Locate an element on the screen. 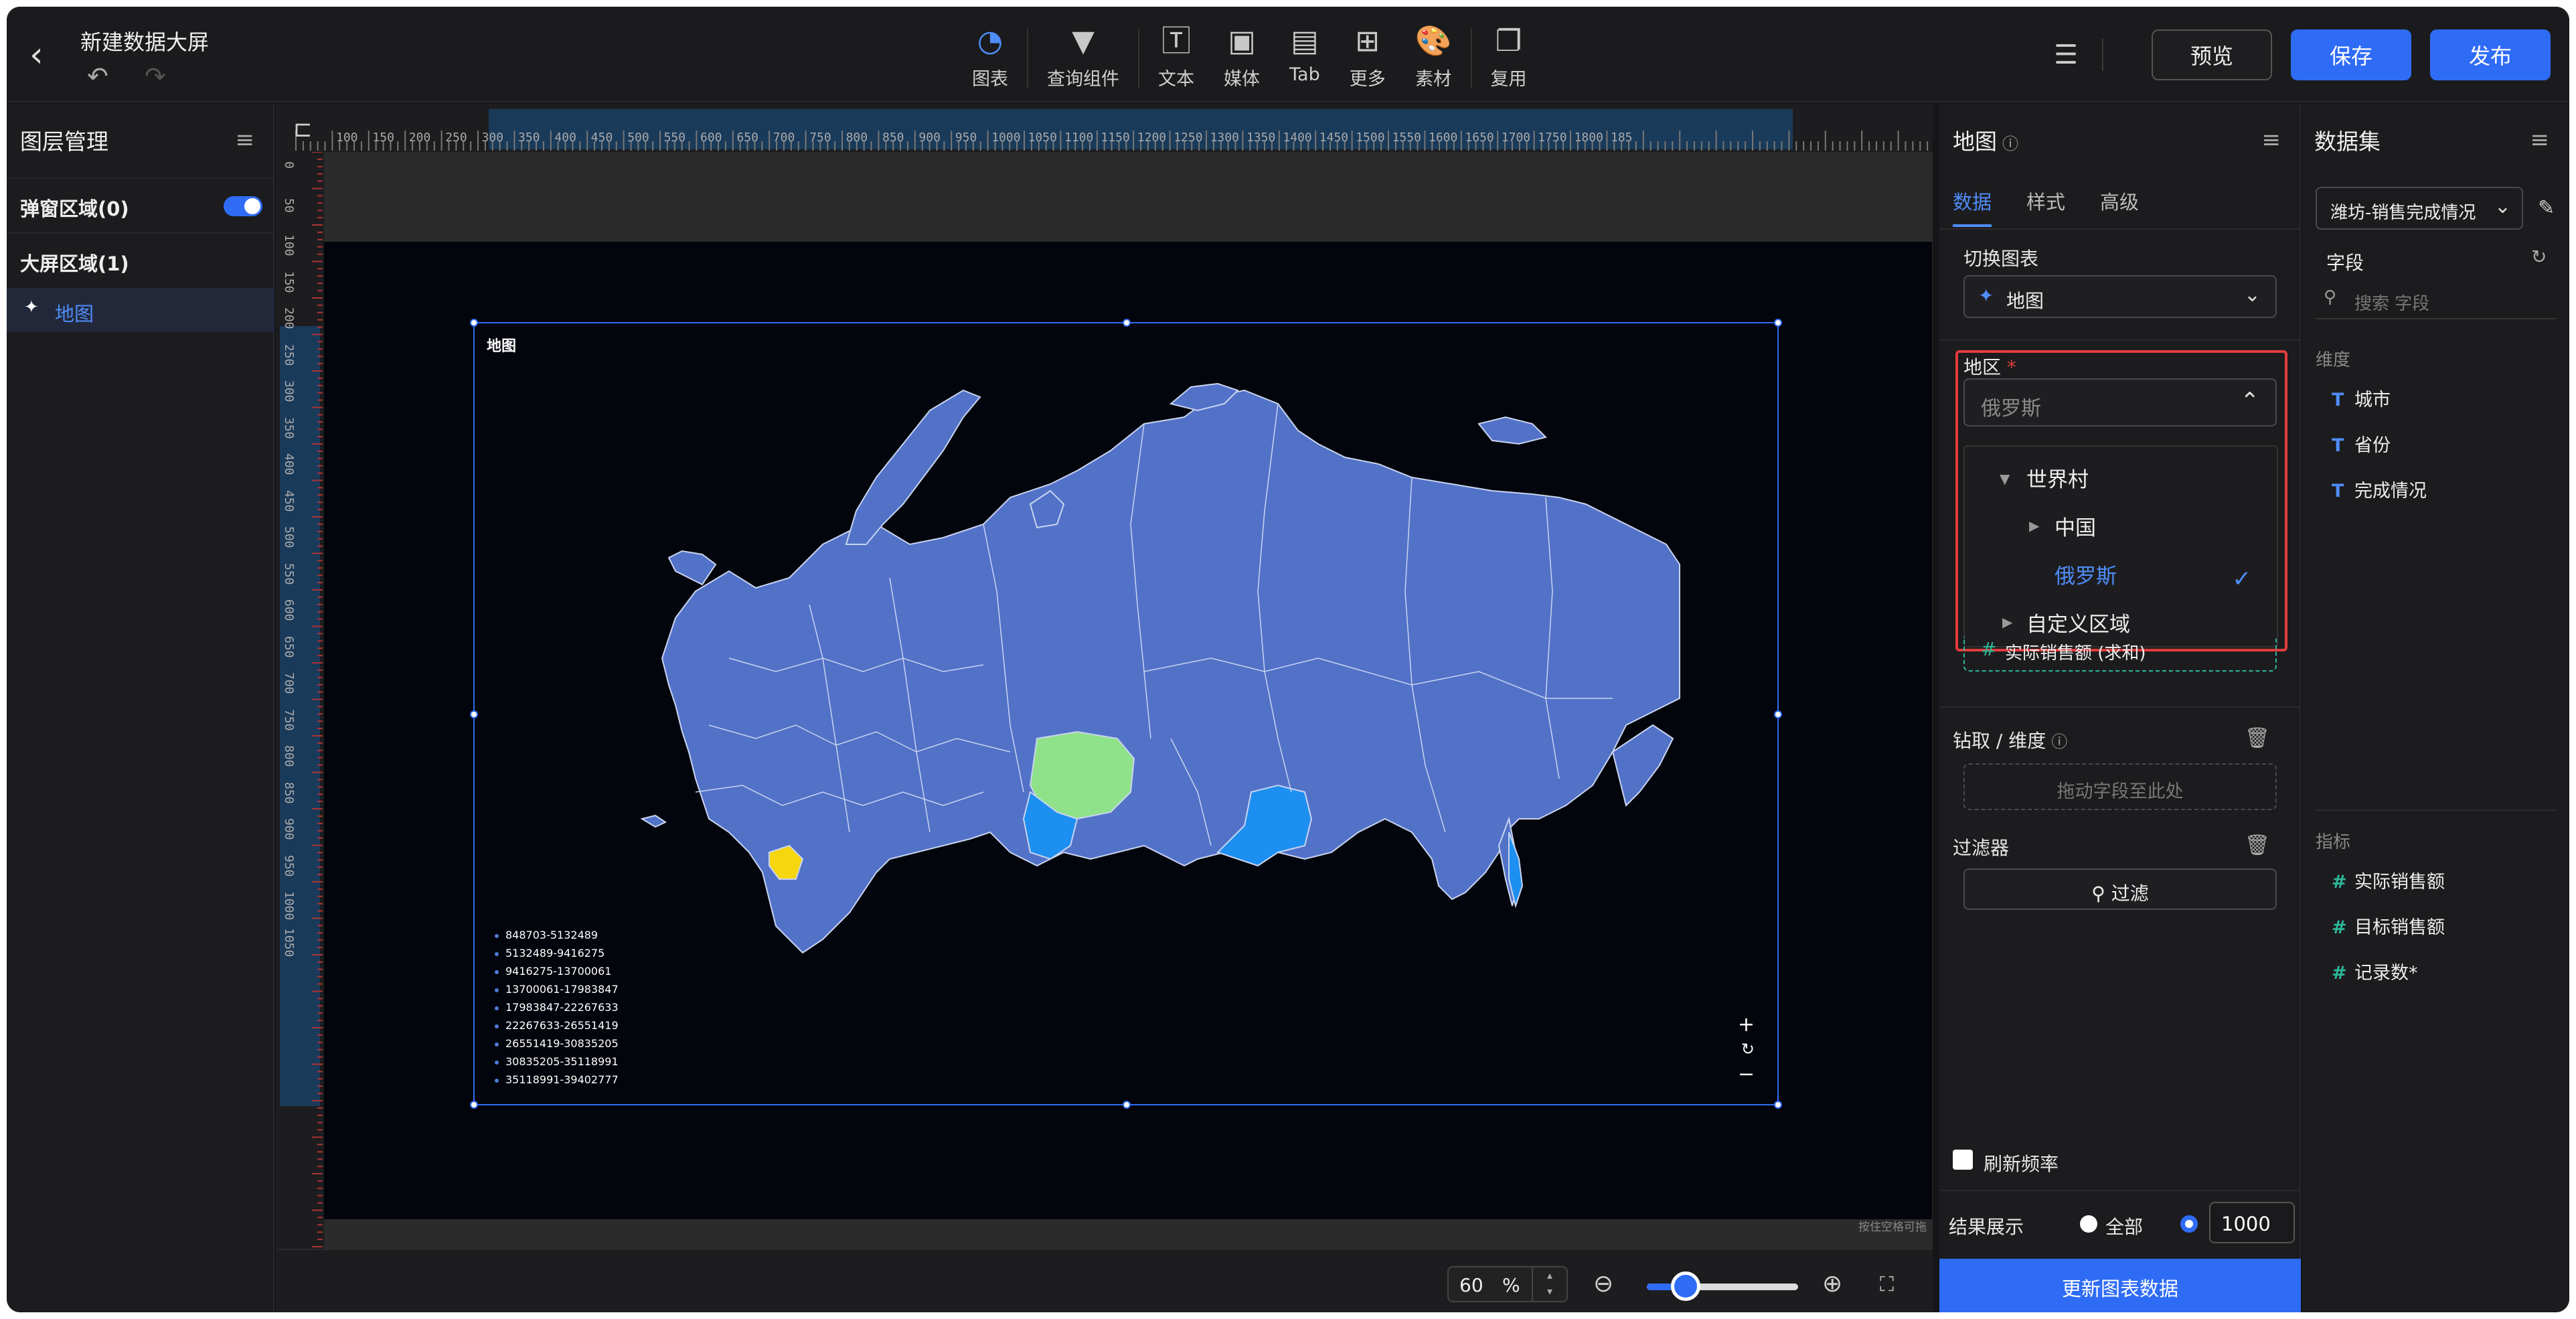  legend-item: 35118991-39402777 is located at coordinates (557, 1080).